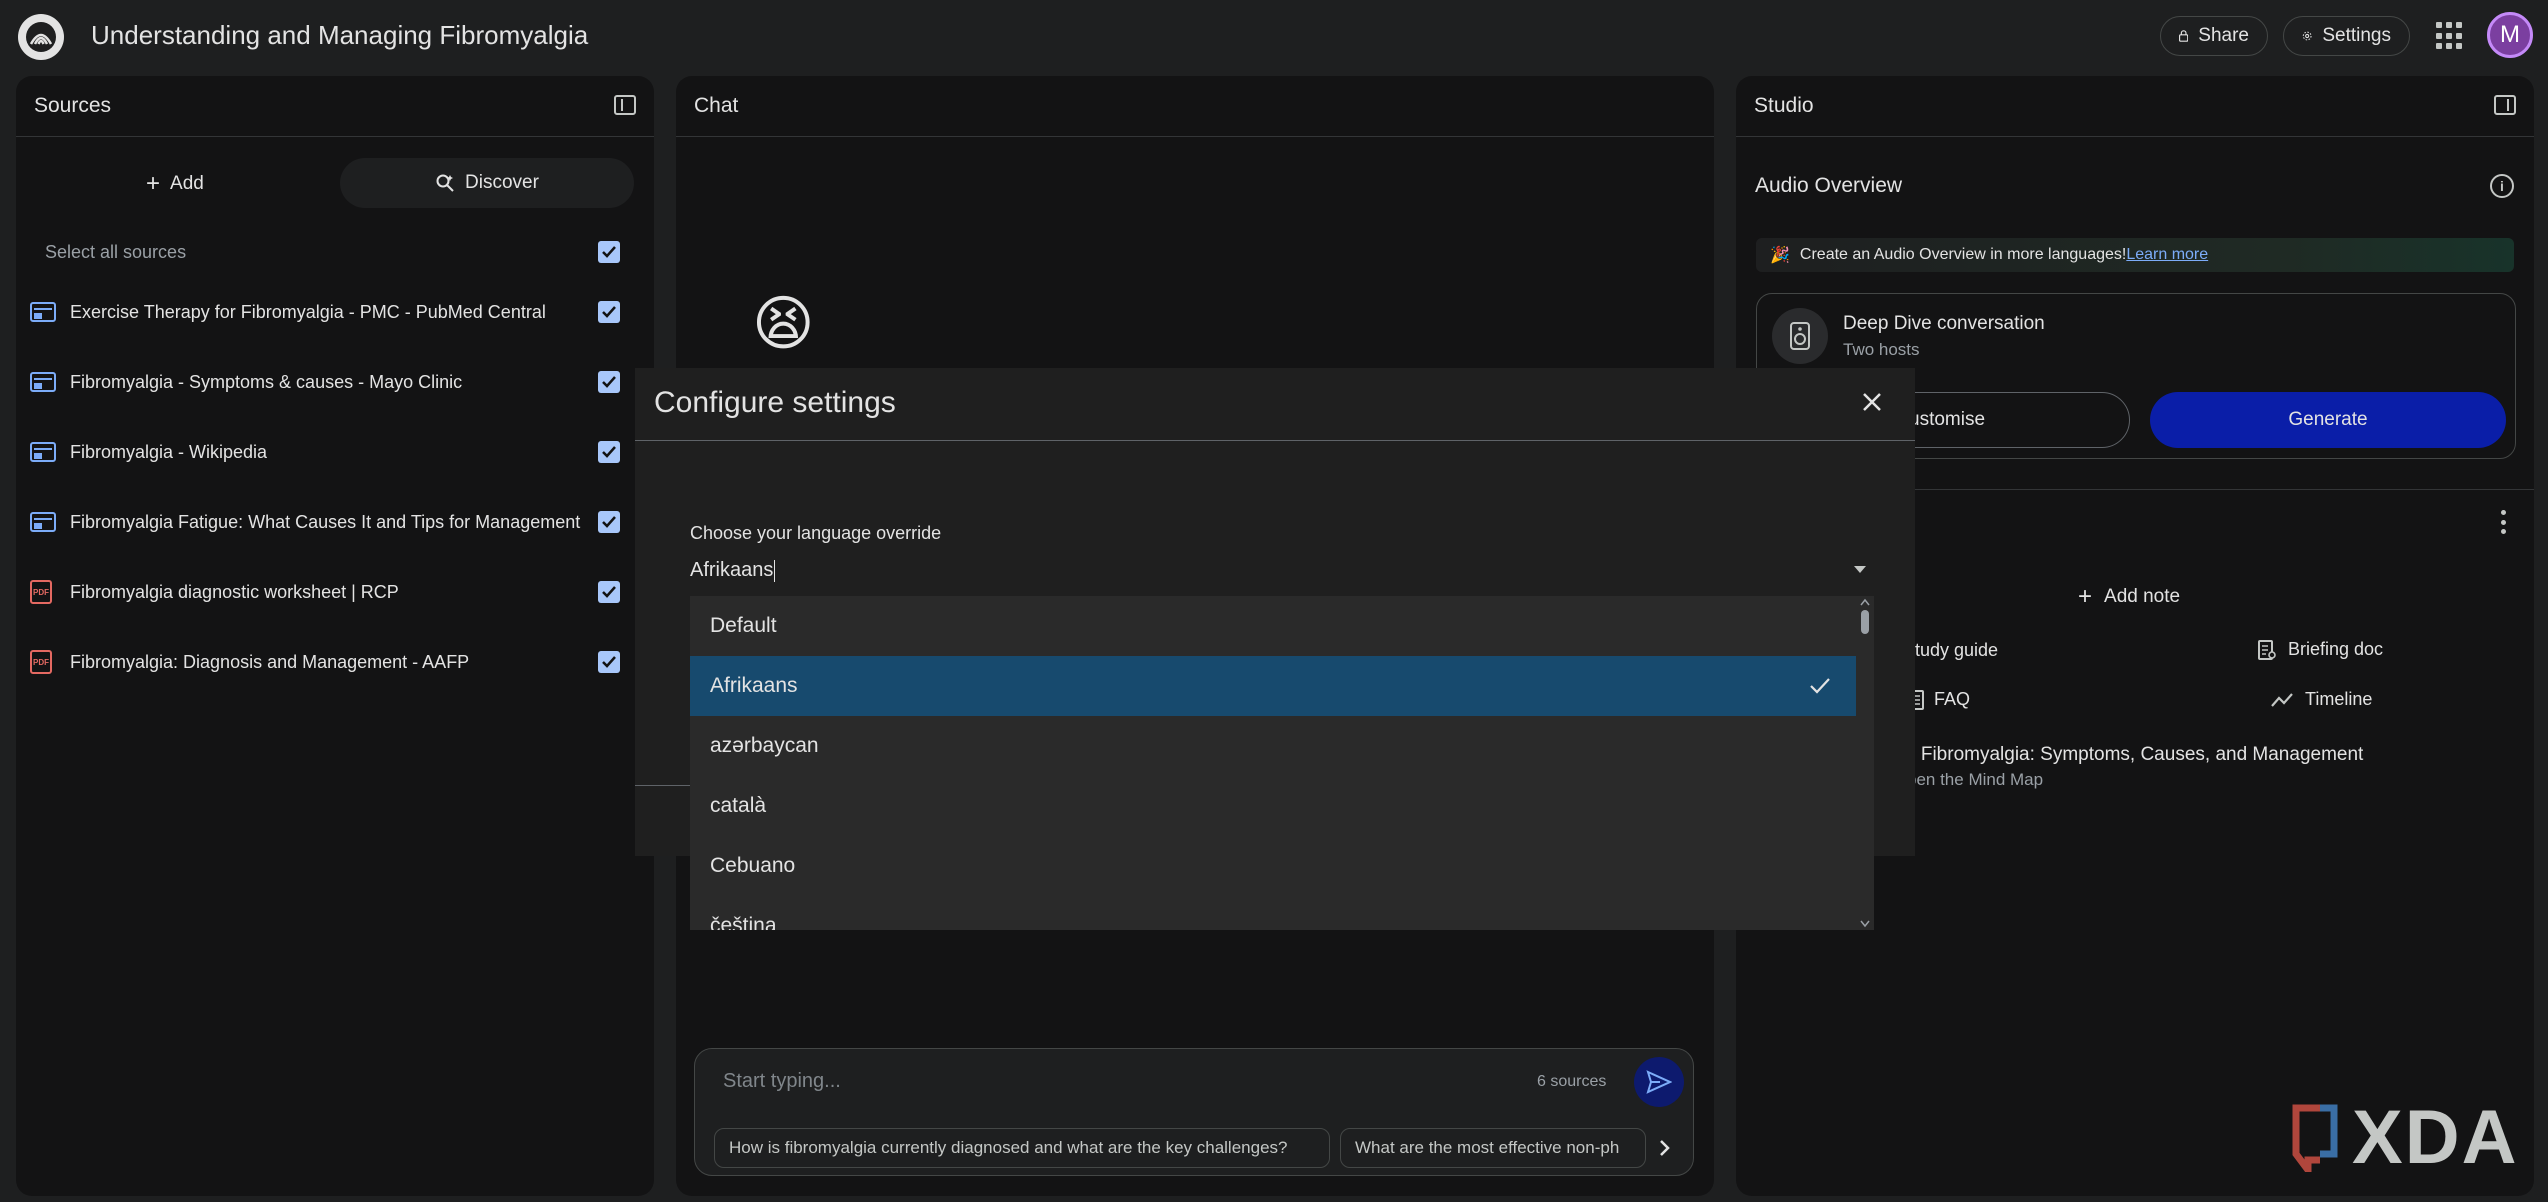  I want to click on document-icon, so click(2267, 649).